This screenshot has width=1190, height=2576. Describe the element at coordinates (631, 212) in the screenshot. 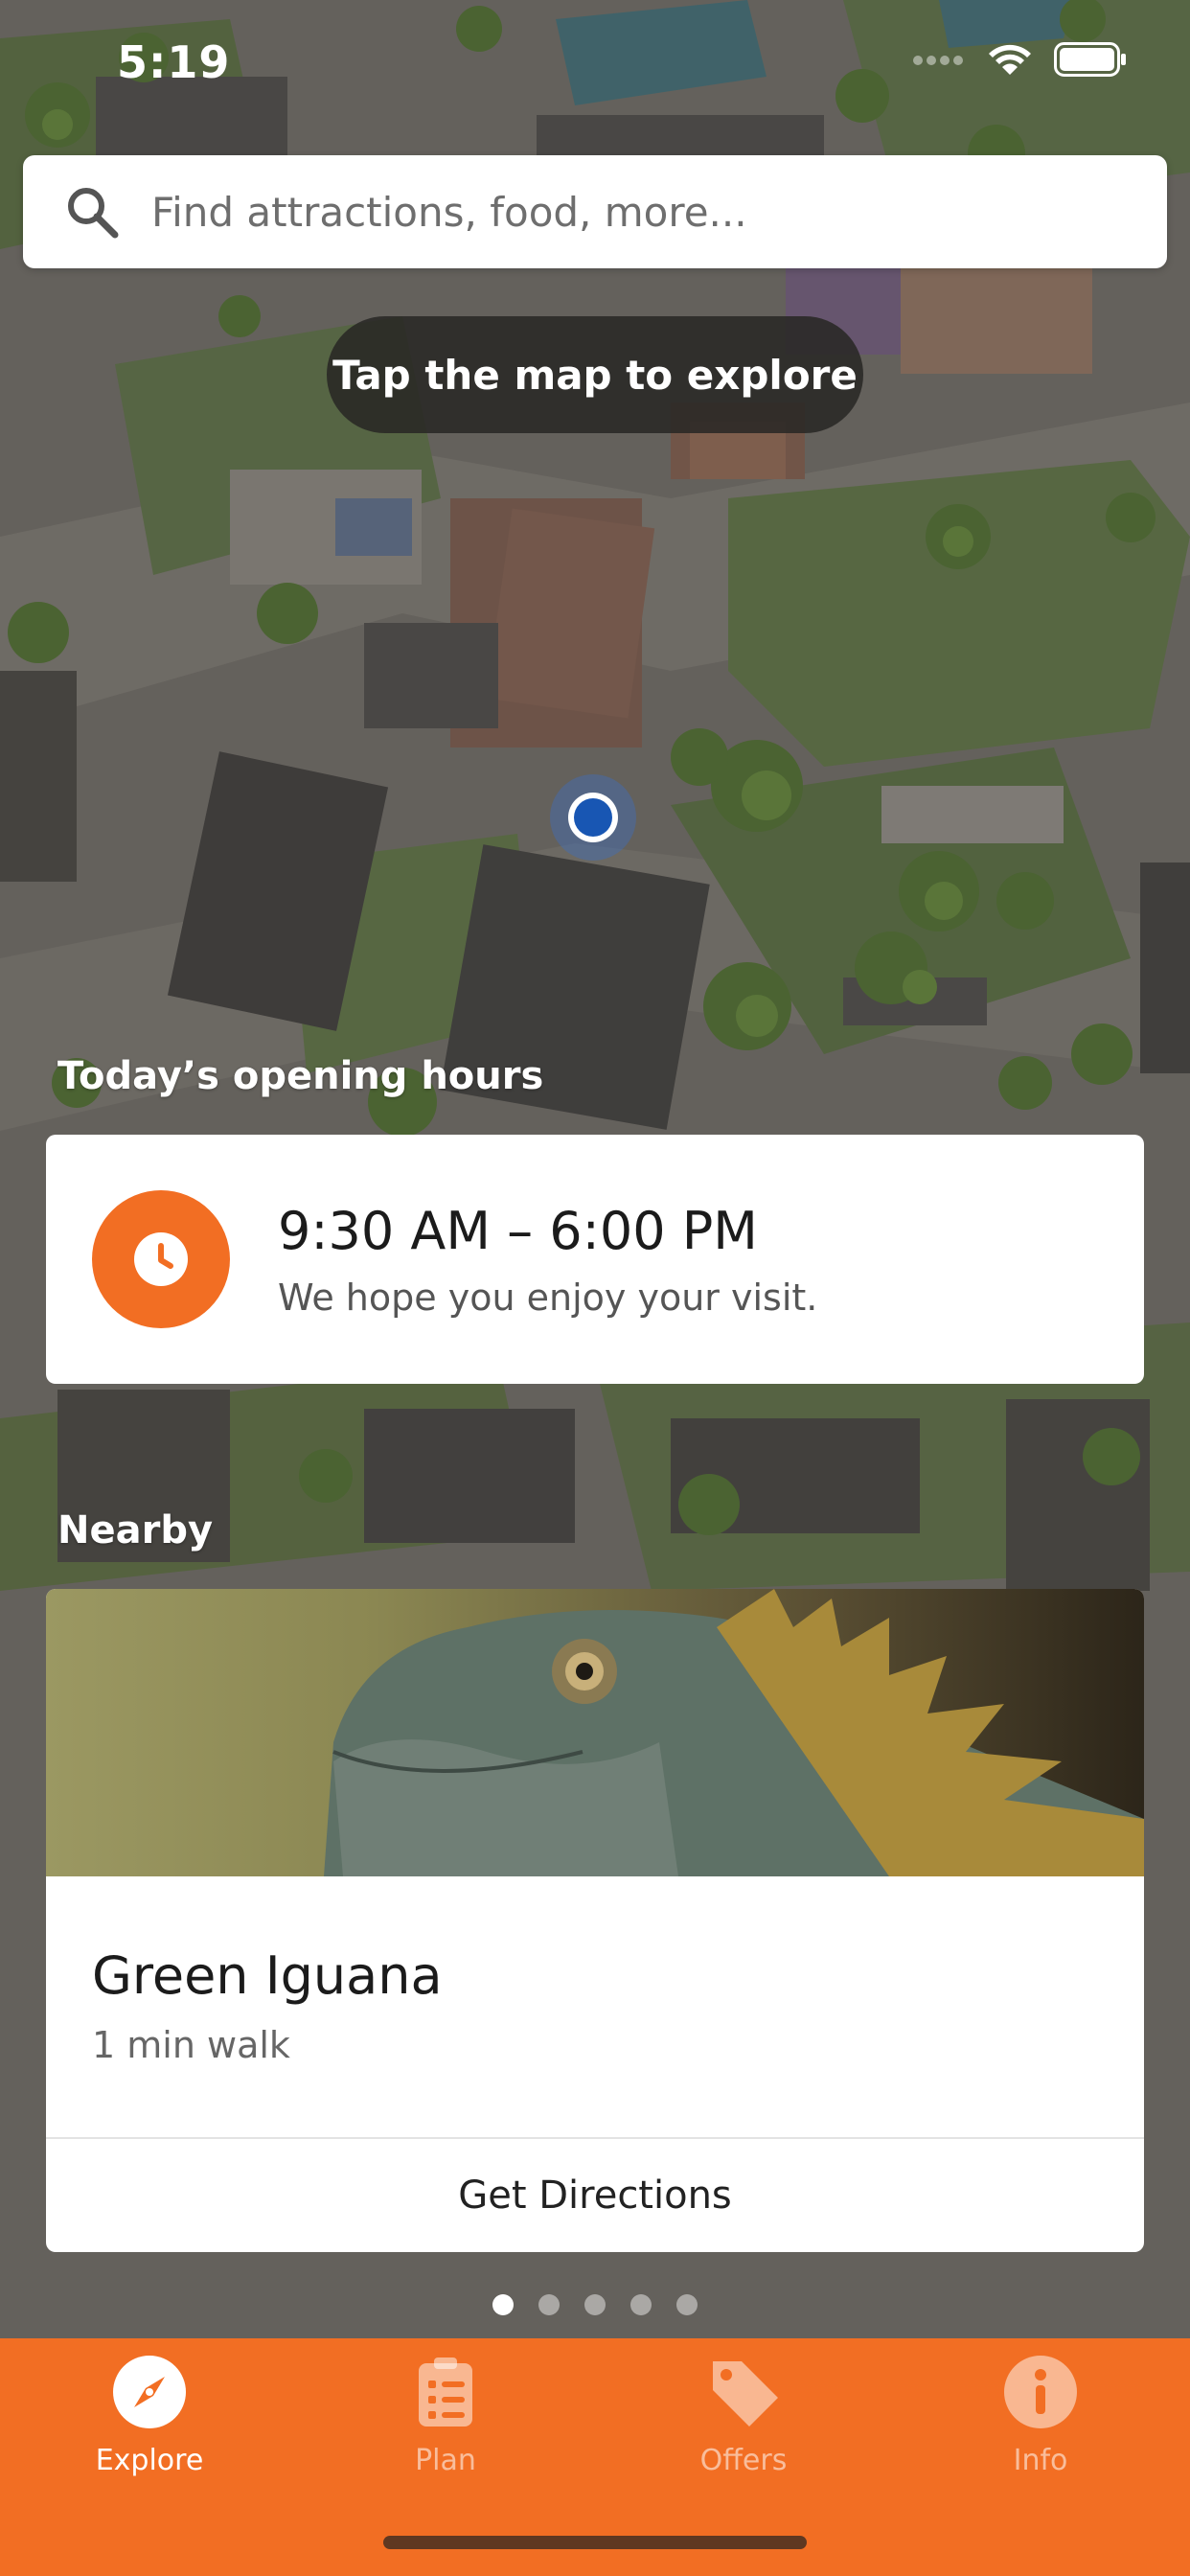

I see `search-input` at that location.